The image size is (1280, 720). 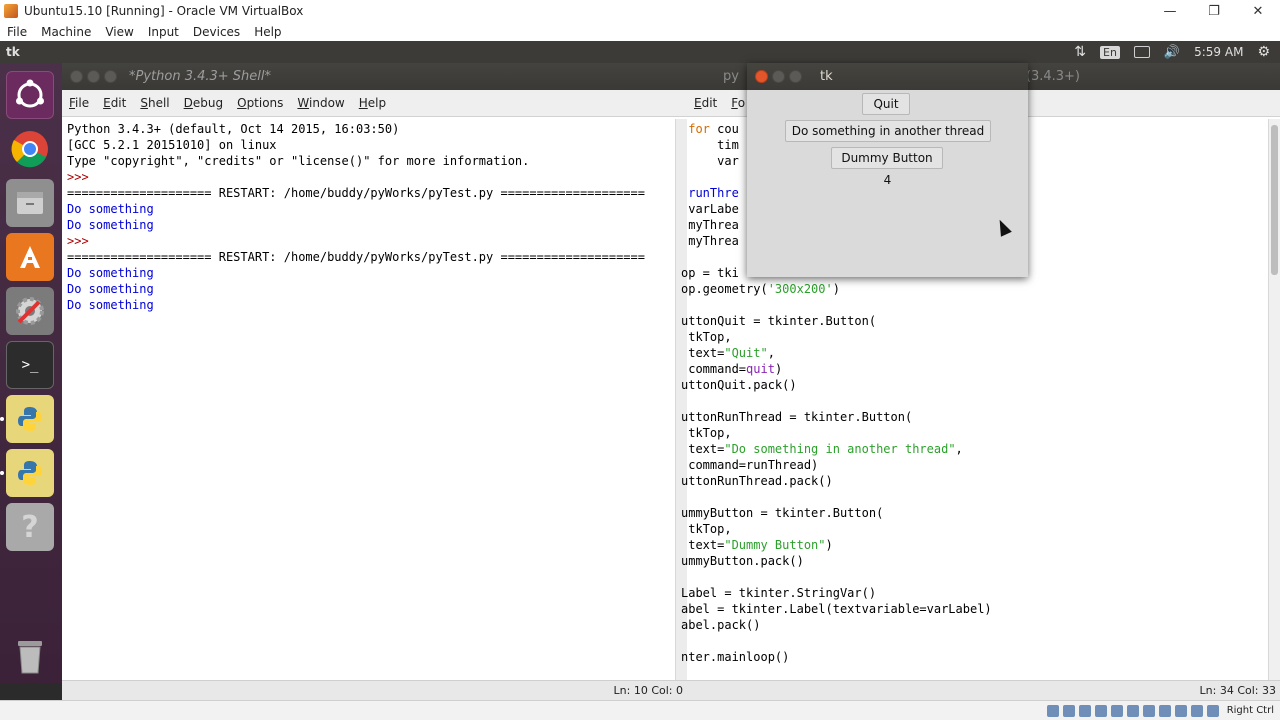 I want to click on code-token: ,, so click(x=959, y=449).